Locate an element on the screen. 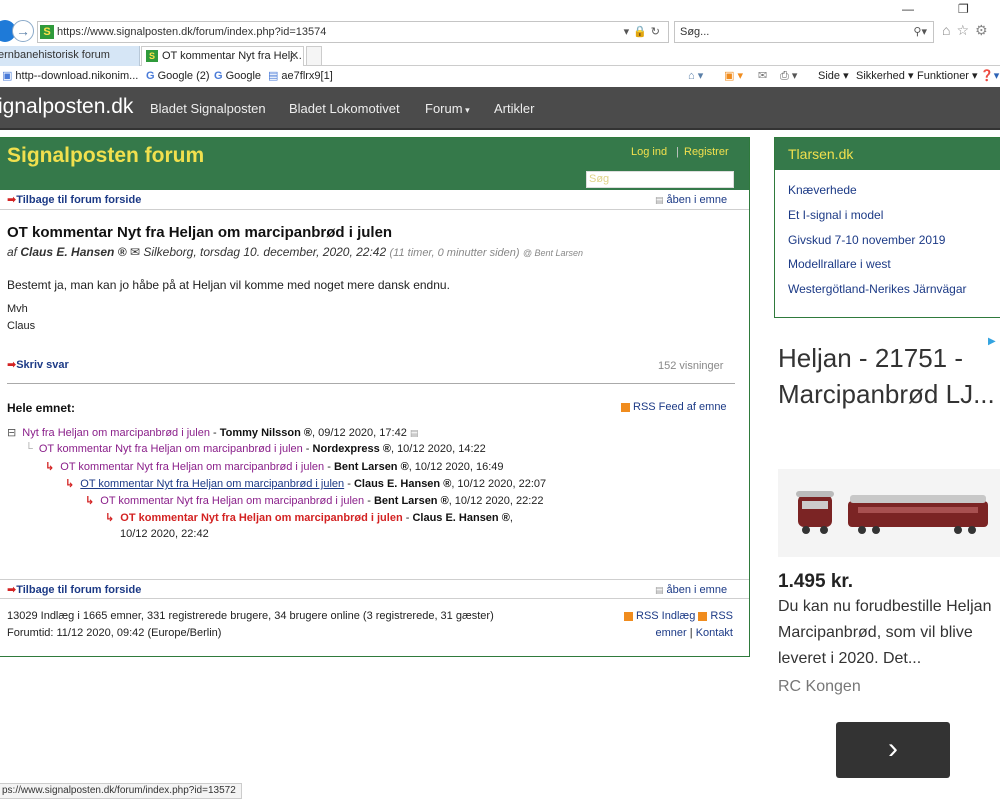 This screenshot has height=799, width=1000. browser-toolbar-icons: ⌂☆⚙ is located at coordinates (968, 30).